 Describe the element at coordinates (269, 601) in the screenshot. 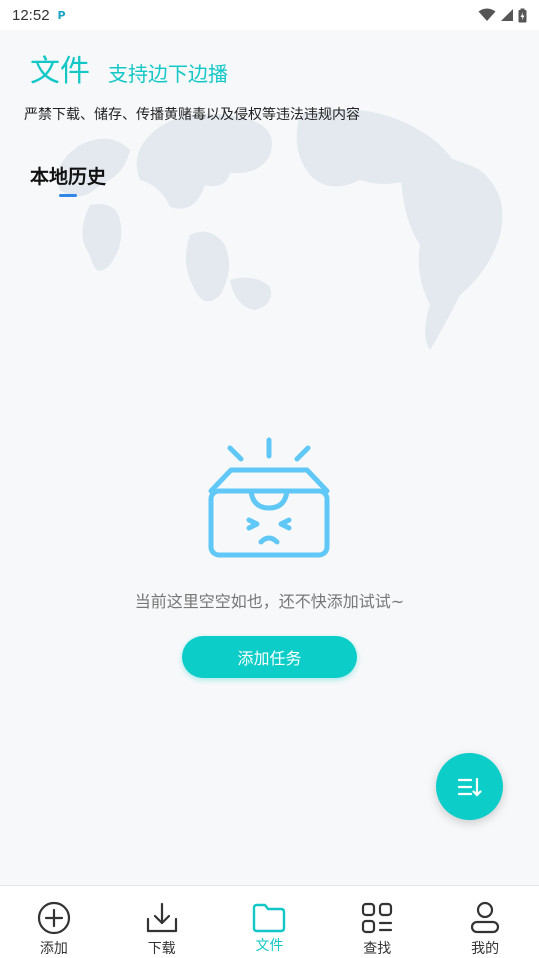

I see `empty-state-message: 当前这里空空如也，还不快添加试试~` at that location.